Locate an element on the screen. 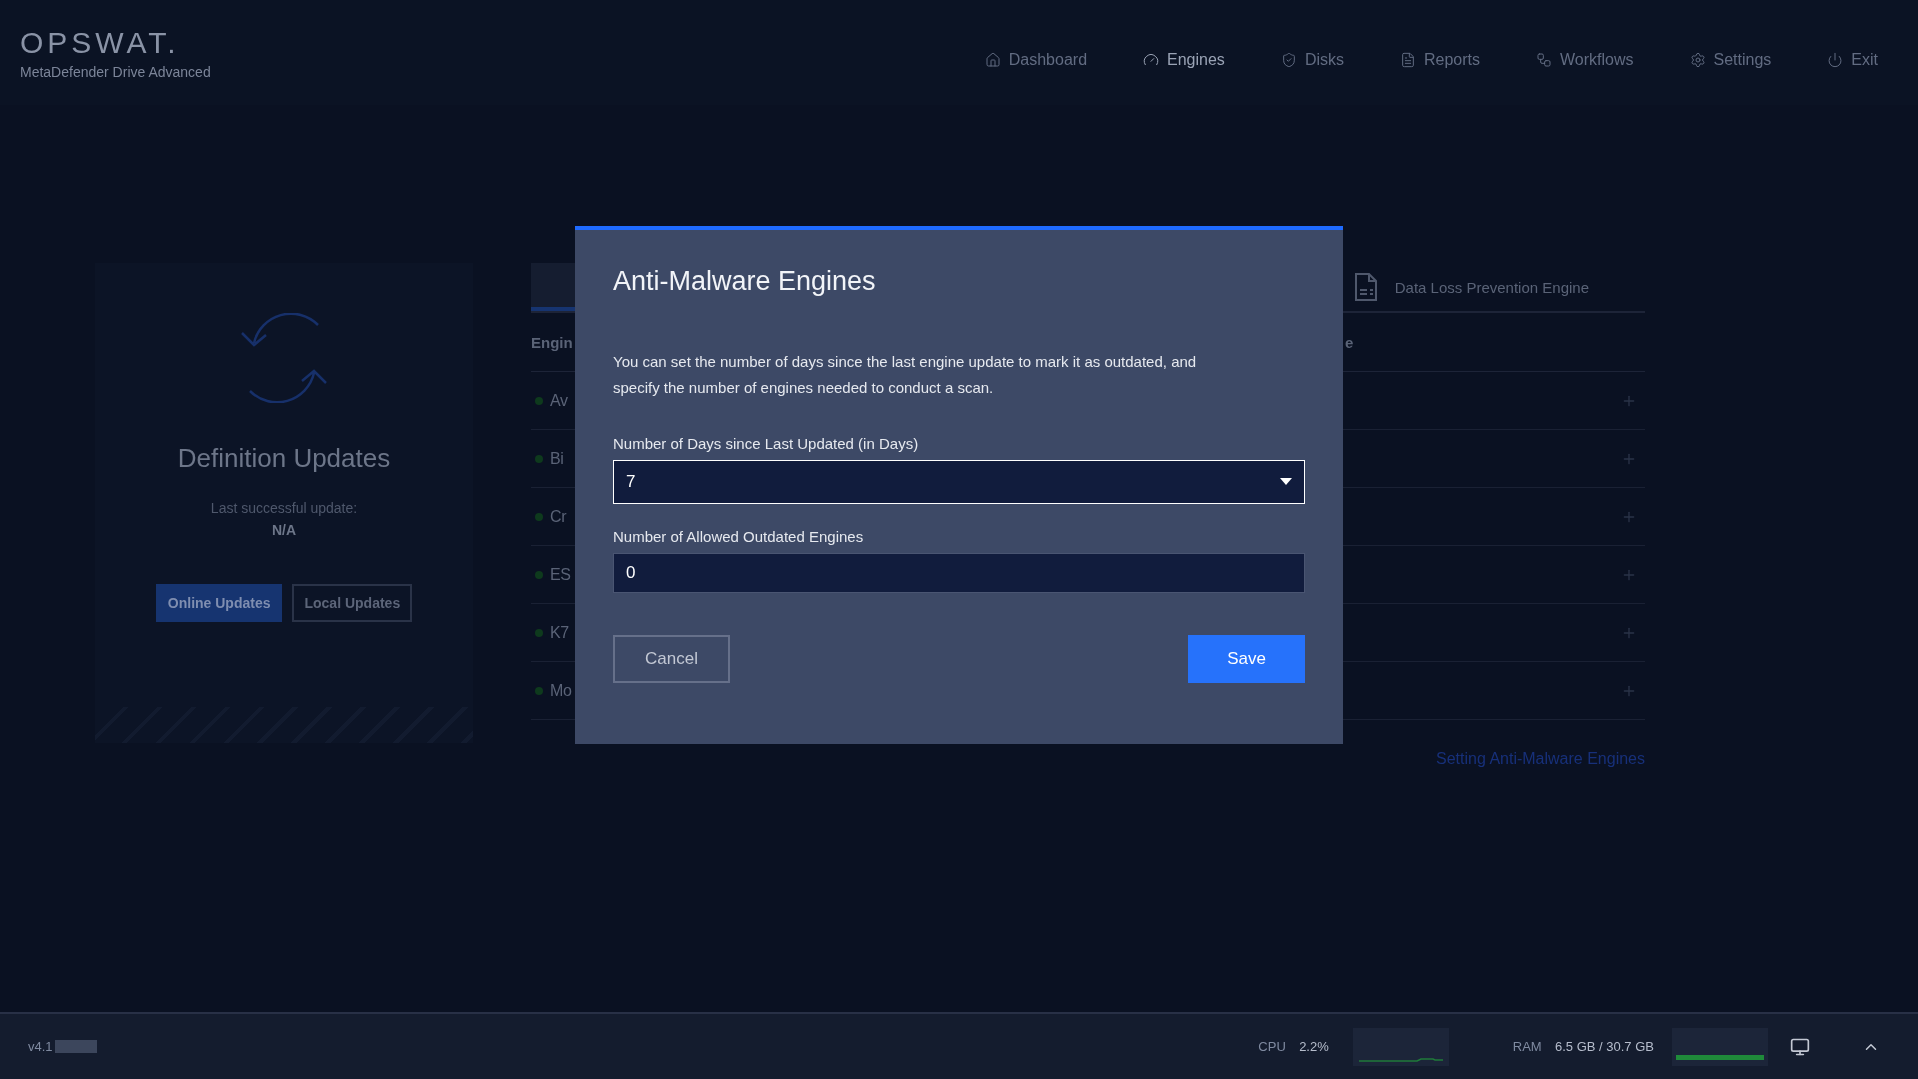 Image resolution: width=1918 pixels, height=1079 pixels. nav-link: Disks is located at coordinates (1312, 59).